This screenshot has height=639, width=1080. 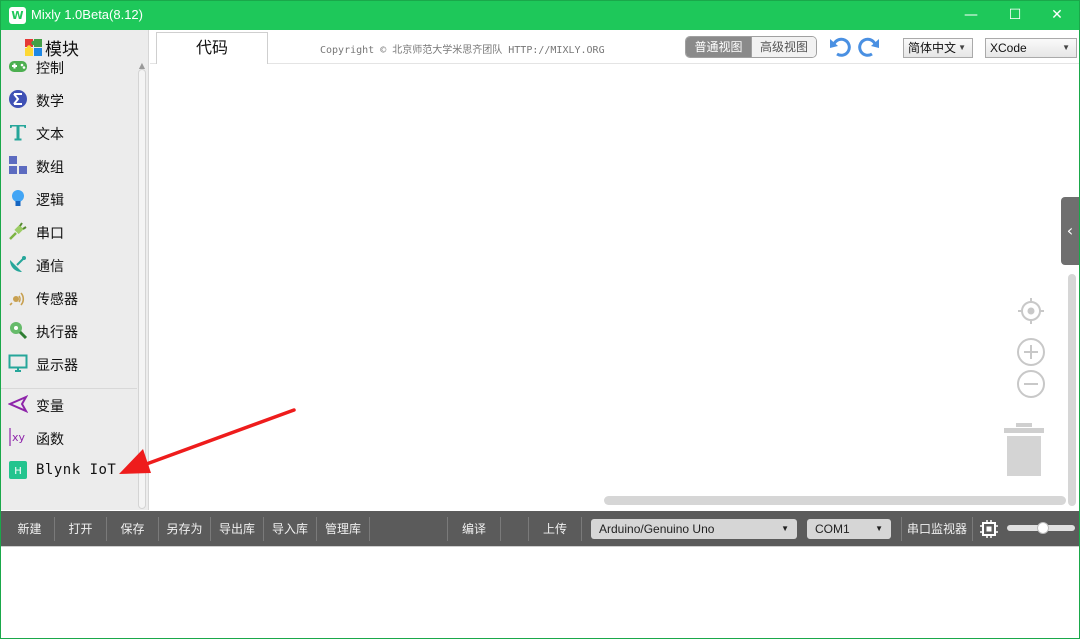 I want to click on manage-library-button: 管理库, so click(x=343, y=529).